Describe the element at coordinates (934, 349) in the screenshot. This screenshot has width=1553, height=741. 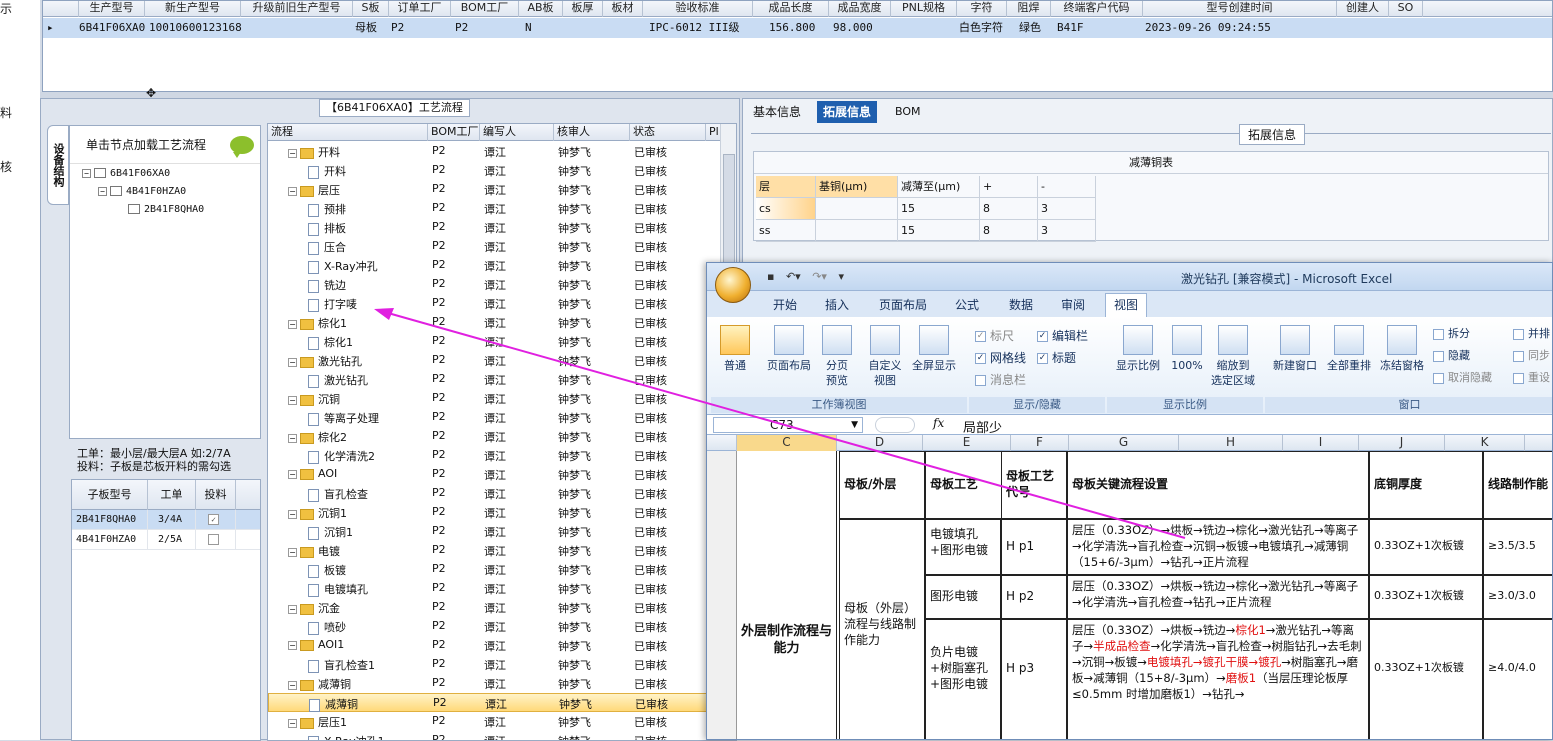
I see `full-screen-button: 全屏显示` at that location.